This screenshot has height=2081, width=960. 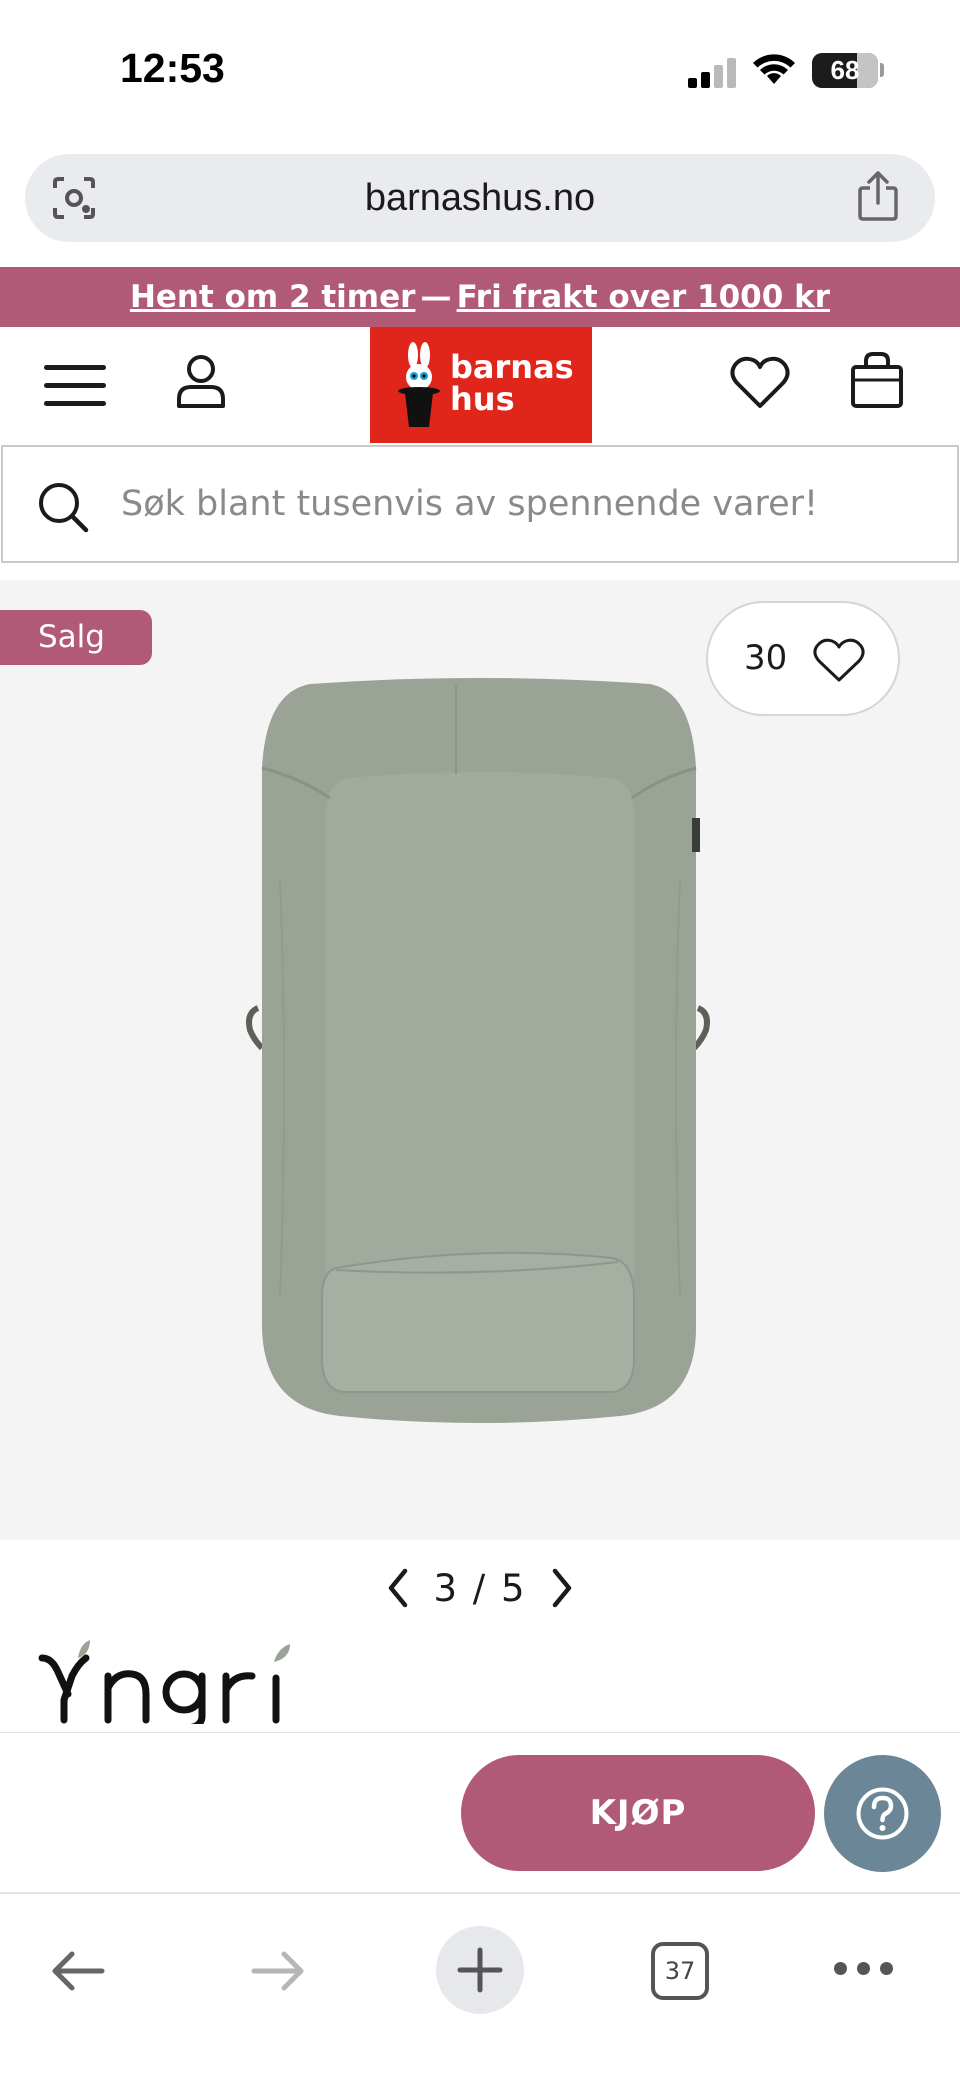 I want to click on wishlist-heart-icon, so click(x=760, y=382).